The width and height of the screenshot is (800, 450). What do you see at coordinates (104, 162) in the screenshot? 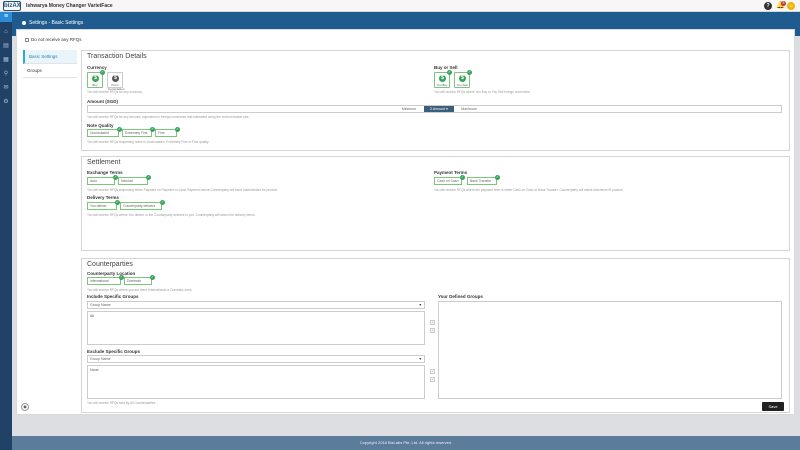
I see `section-title: Settlement` at bounding box center [104, 162].